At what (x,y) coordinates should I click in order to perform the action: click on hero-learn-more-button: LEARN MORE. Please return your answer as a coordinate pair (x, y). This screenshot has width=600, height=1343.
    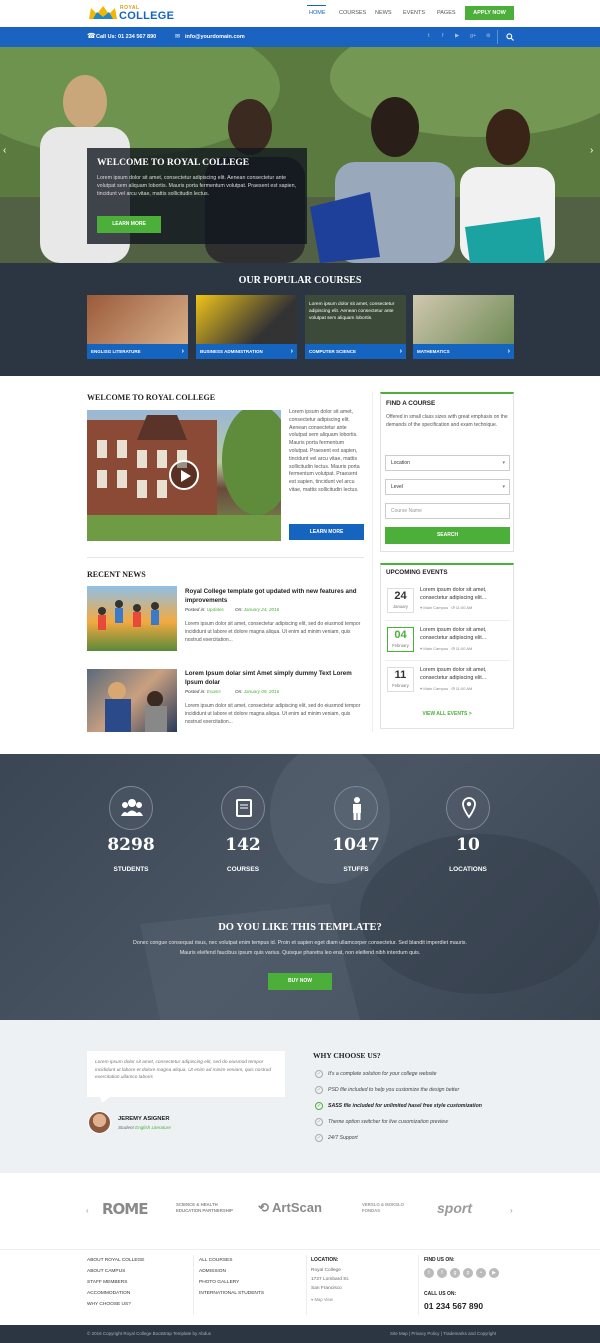
    Looking at the image, I should click on (129, 224).